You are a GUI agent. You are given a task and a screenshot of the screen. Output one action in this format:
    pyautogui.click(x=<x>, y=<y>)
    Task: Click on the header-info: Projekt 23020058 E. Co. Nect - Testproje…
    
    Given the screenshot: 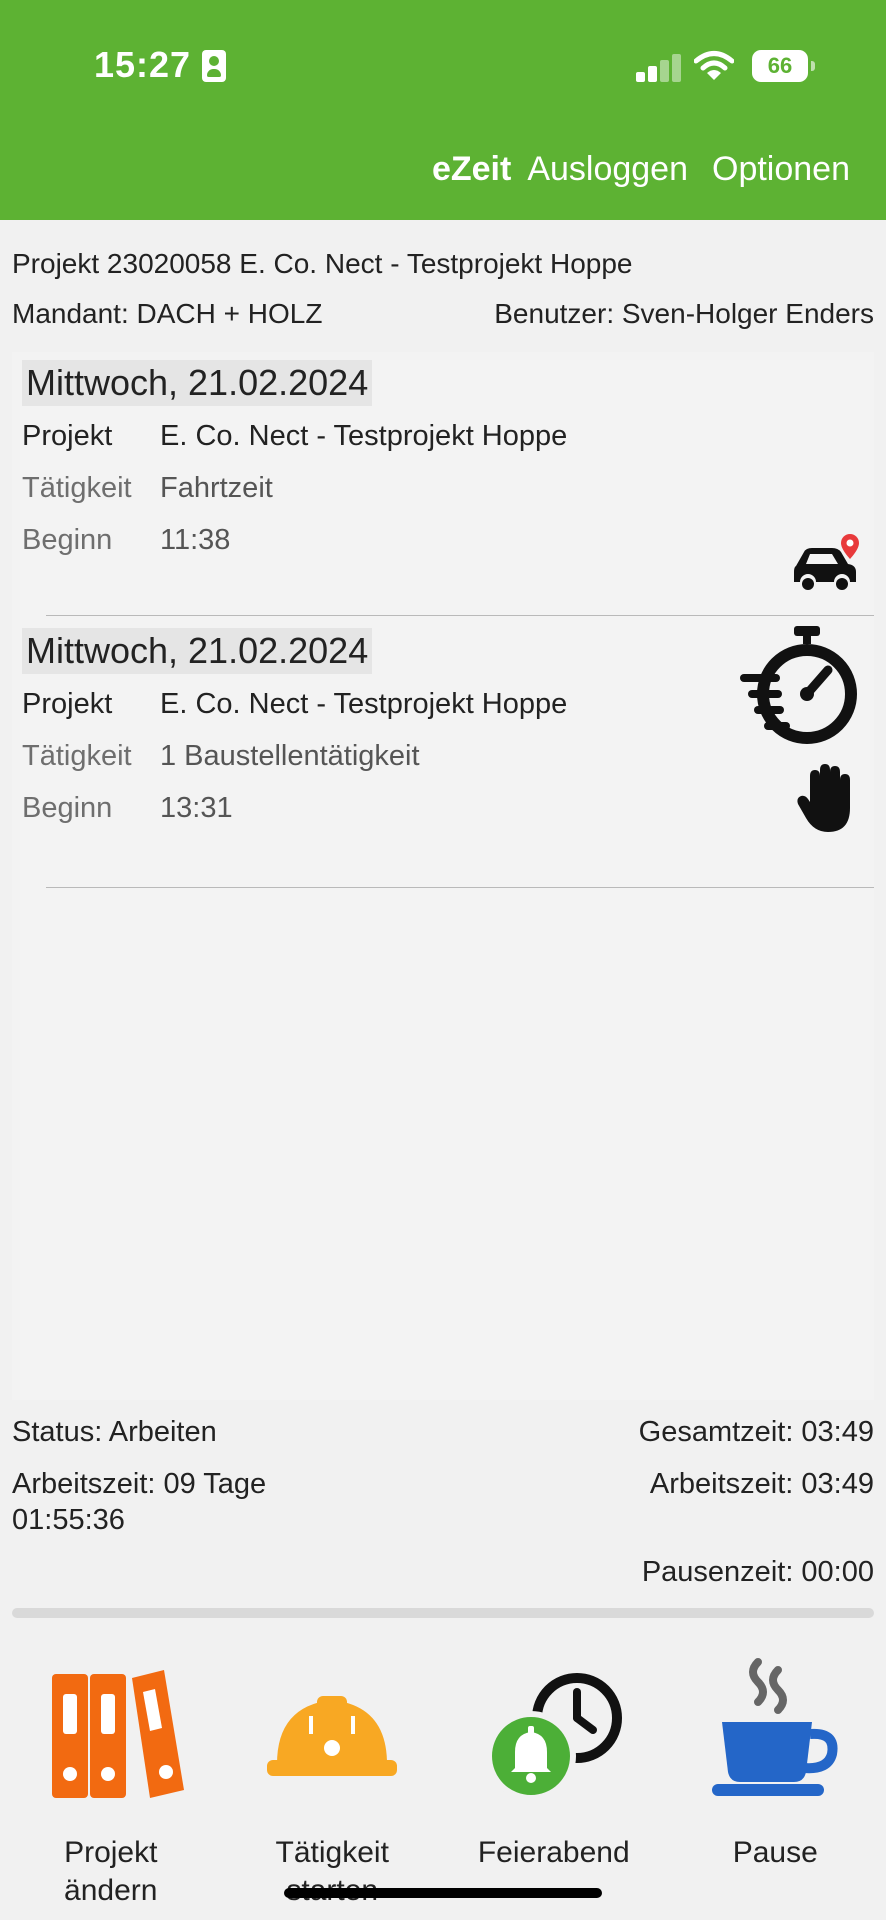 What is the action you would take?
    pyautogui.click(x=443, y=296)
    